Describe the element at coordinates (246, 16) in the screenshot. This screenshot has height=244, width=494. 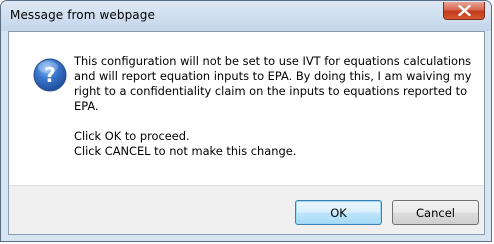
I see `title-bar: Message from webpage` at that location.